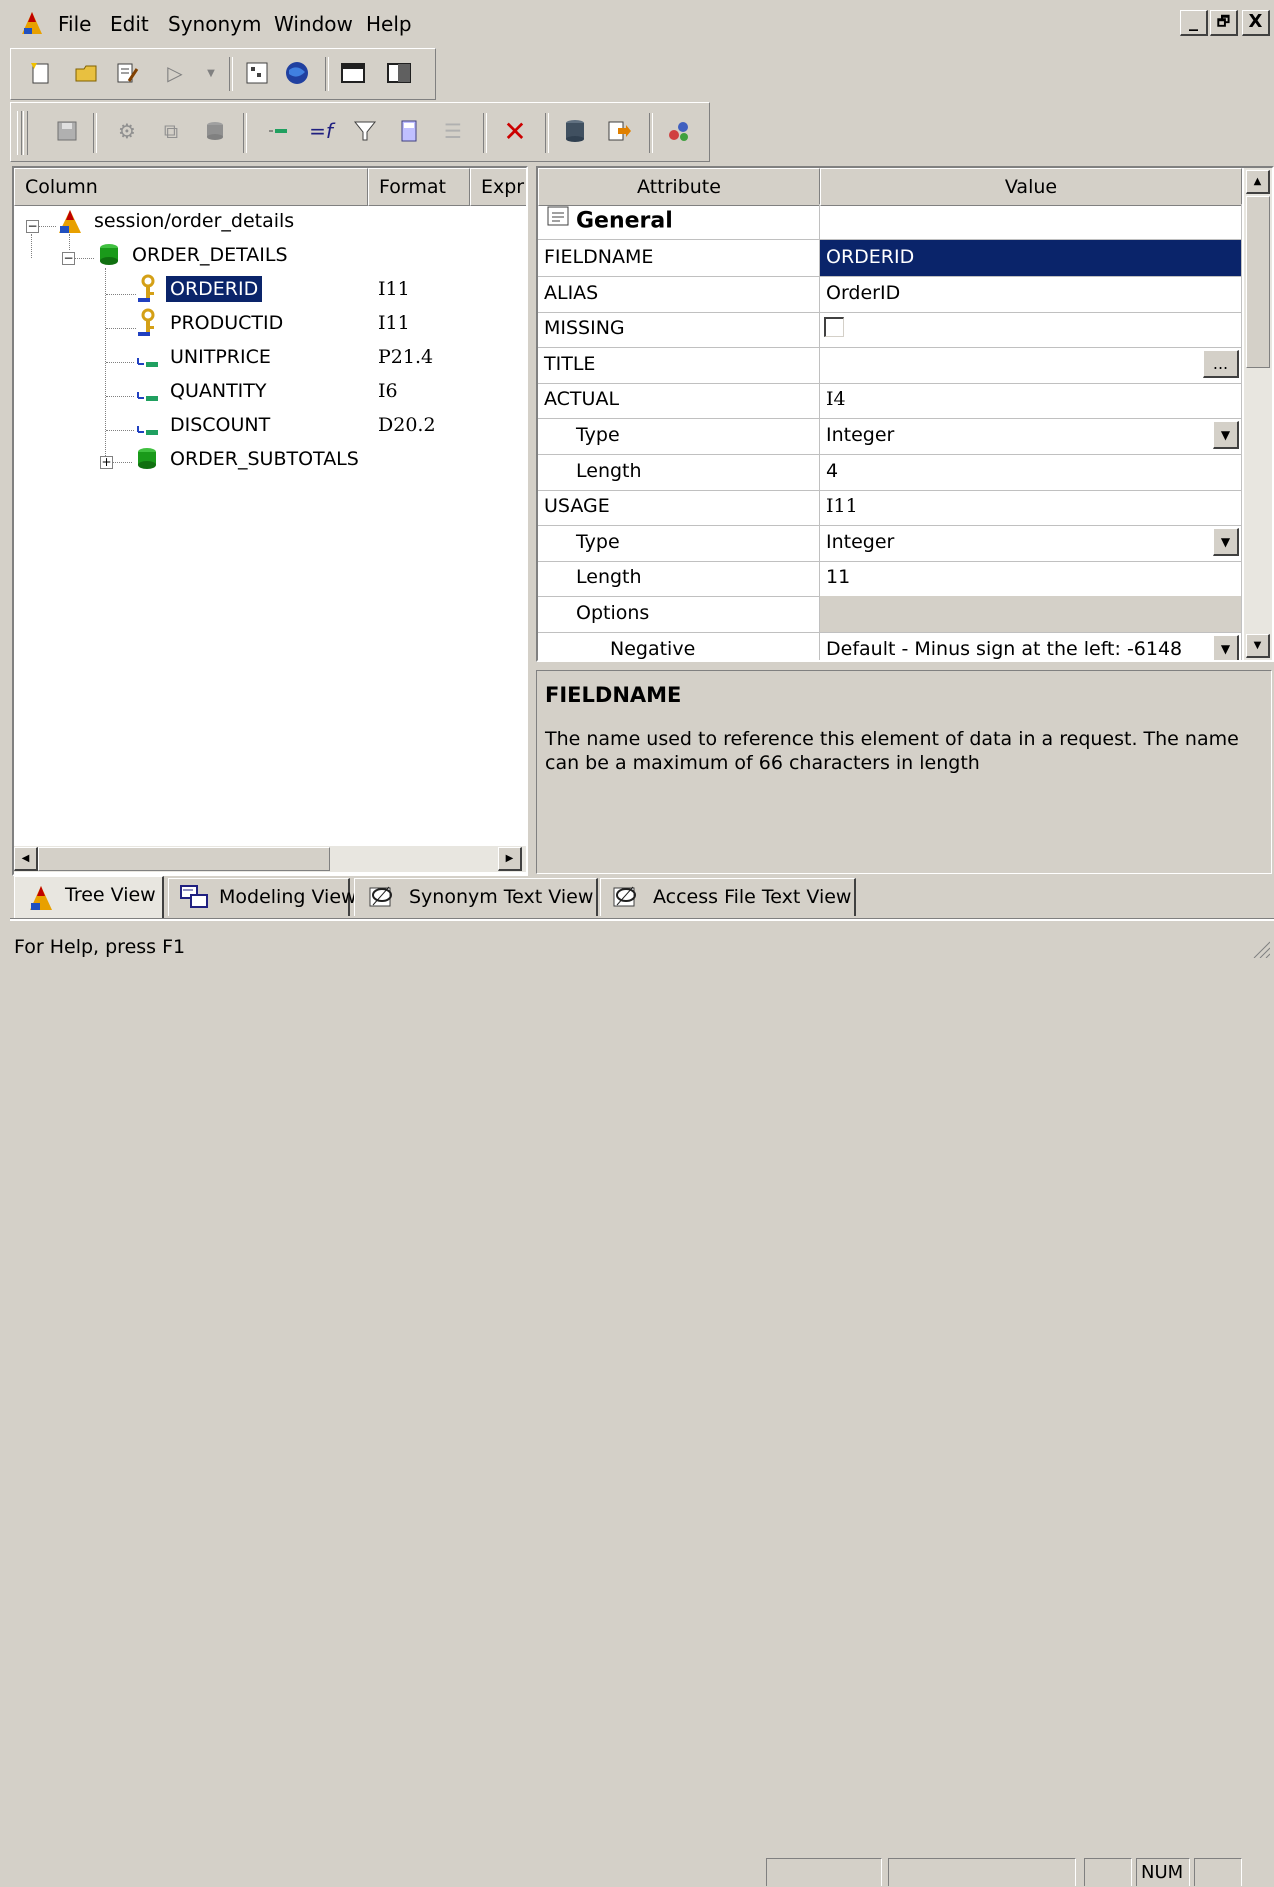  I want to click on run-icon: ▷, so click(175, 73).